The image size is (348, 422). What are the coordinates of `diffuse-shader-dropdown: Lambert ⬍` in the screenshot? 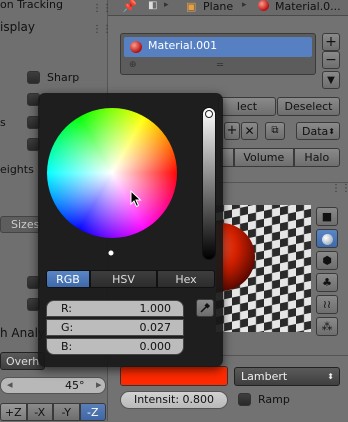 It's located at (287, 376).